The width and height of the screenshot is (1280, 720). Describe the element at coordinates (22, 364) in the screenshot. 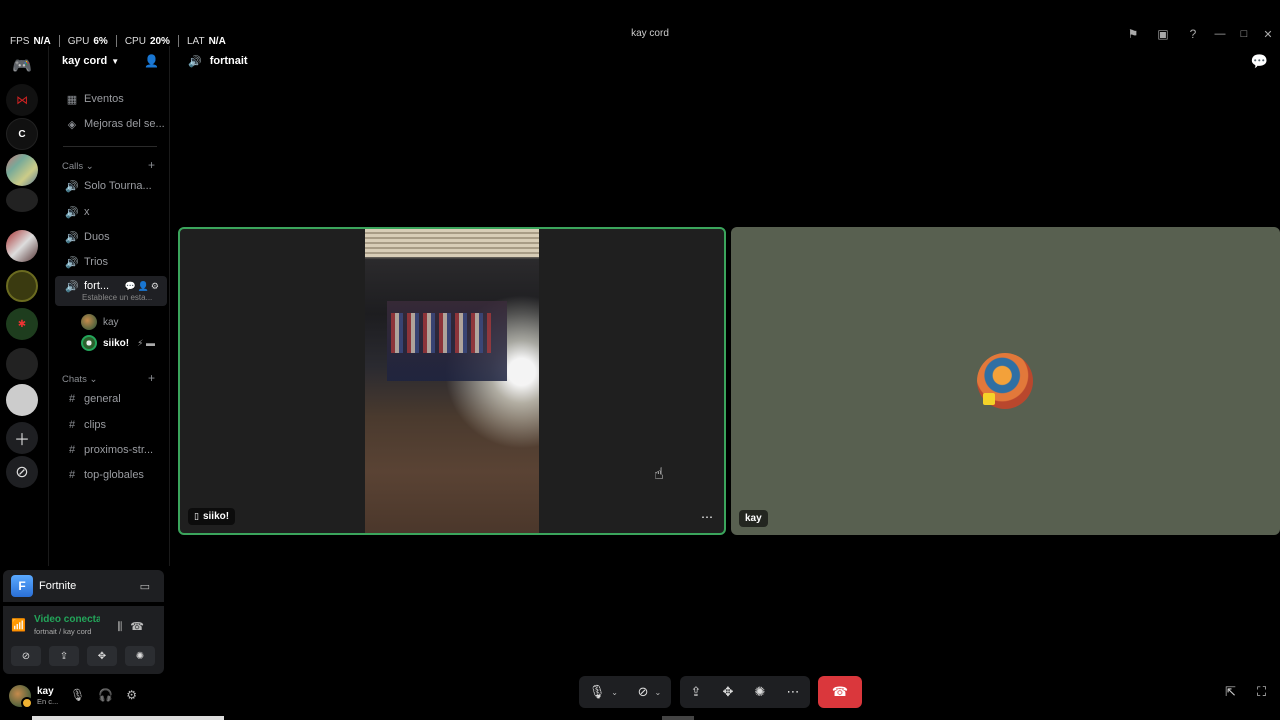

I see `server-icon-group` at that location.